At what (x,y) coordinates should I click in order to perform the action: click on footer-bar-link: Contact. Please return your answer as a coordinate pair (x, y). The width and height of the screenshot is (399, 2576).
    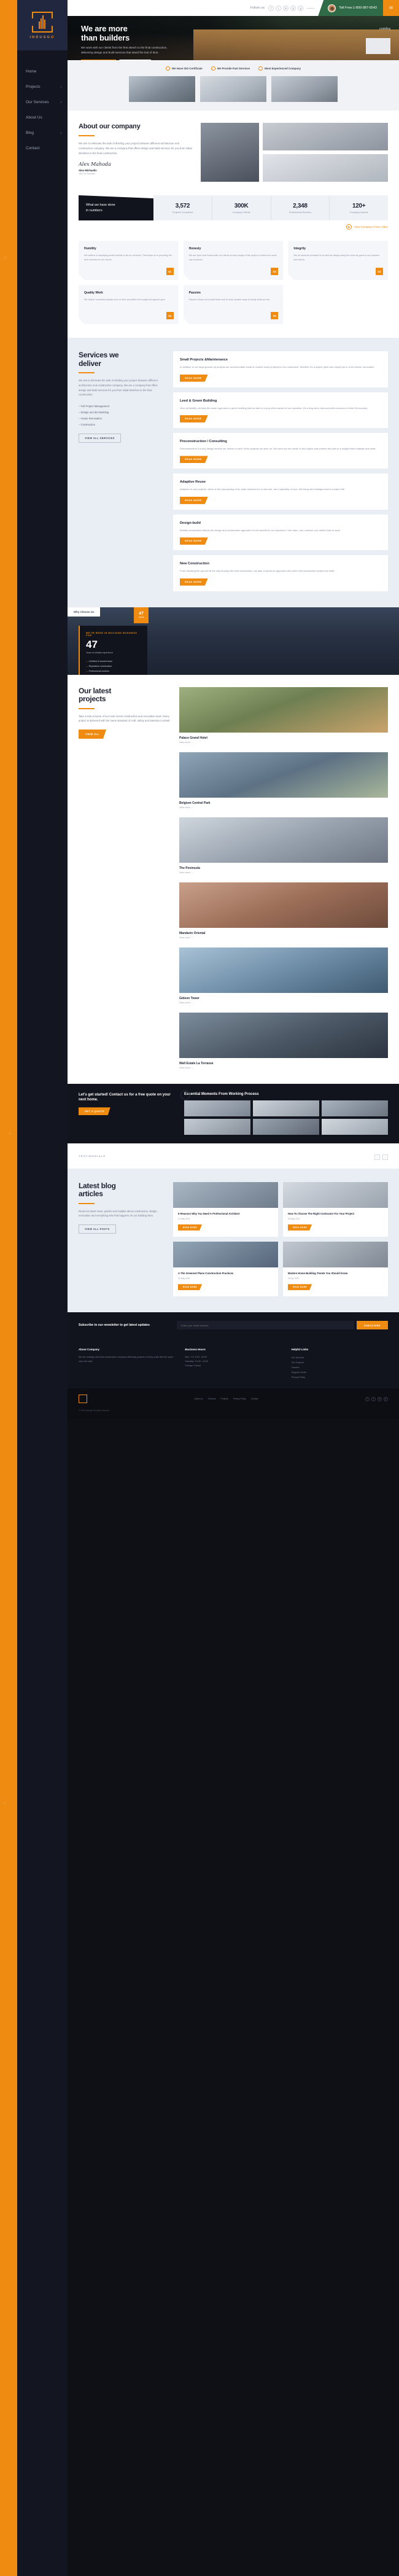
    Looking at the image, I should click on (254, 1399).